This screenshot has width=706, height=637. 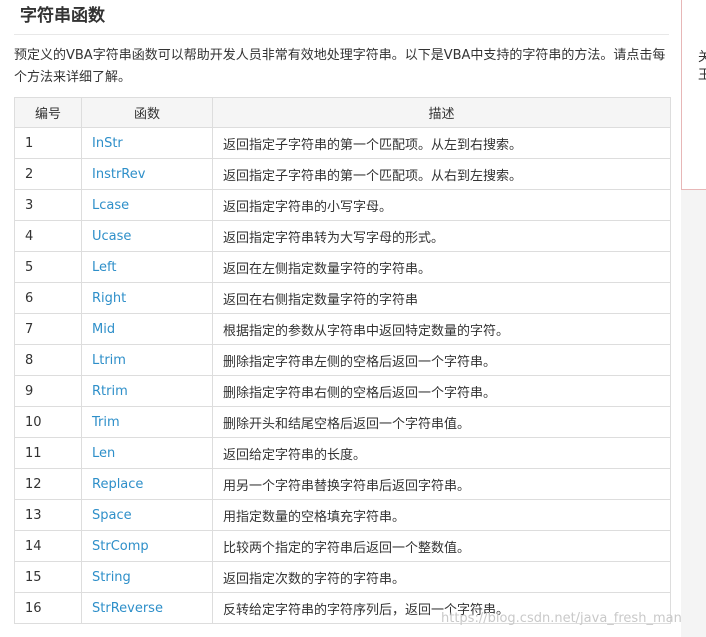 What do you see at coordinates (147, 329) in the screenshot?
I see `function-link: Mid` at bounding box center [147, 329].